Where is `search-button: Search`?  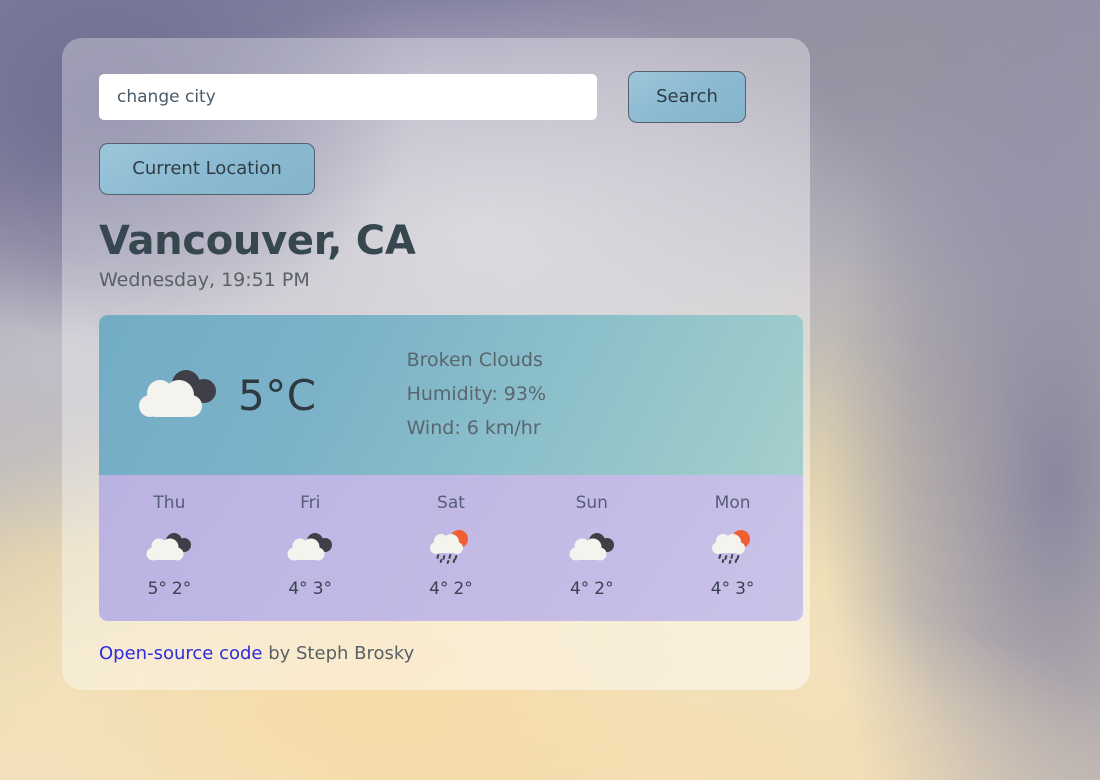 search-button: Search is located at coordinates (687, 97).